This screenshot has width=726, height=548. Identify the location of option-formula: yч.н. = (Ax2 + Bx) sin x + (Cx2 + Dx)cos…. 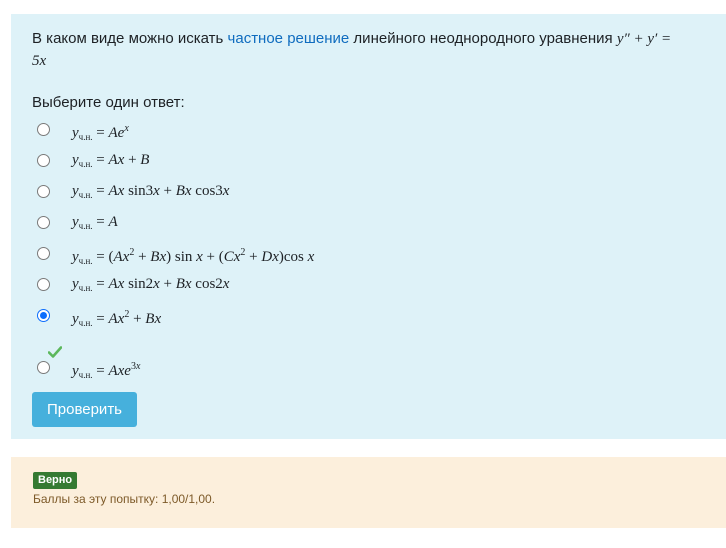
(193, 256).